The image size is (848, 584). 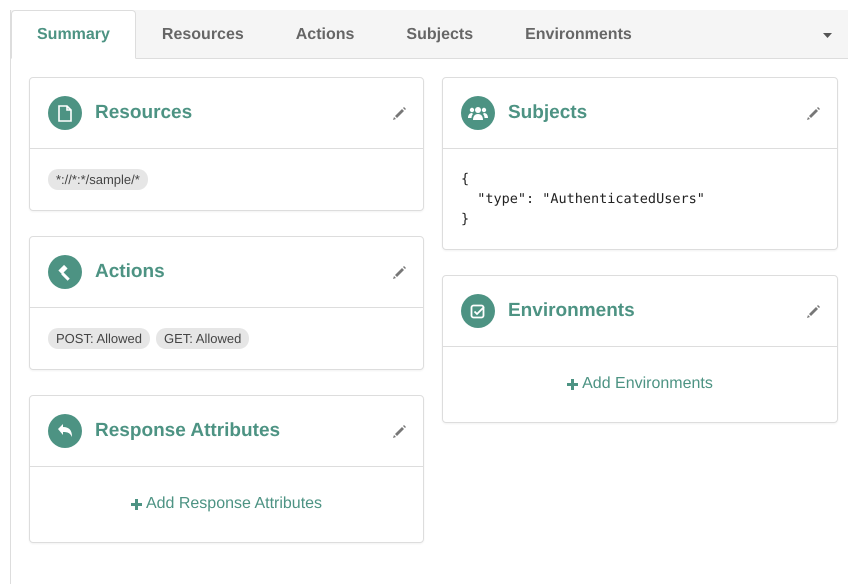 What do you see at coordinates (65, 113) in the screenshot?
I see `document-icon` at bounding box center [65, 113].